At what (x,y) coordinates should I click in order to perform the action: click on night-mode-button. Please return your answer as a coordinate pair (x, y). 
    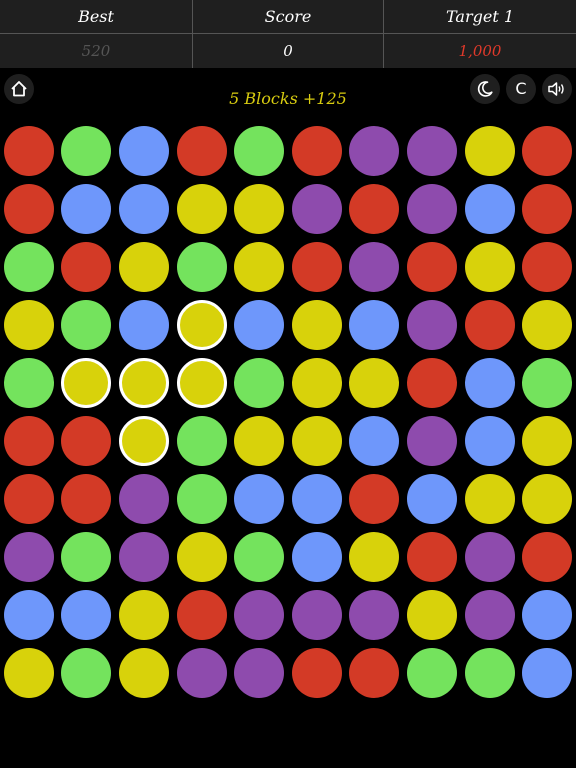
    Looking at the image, I should click on (485, 89).